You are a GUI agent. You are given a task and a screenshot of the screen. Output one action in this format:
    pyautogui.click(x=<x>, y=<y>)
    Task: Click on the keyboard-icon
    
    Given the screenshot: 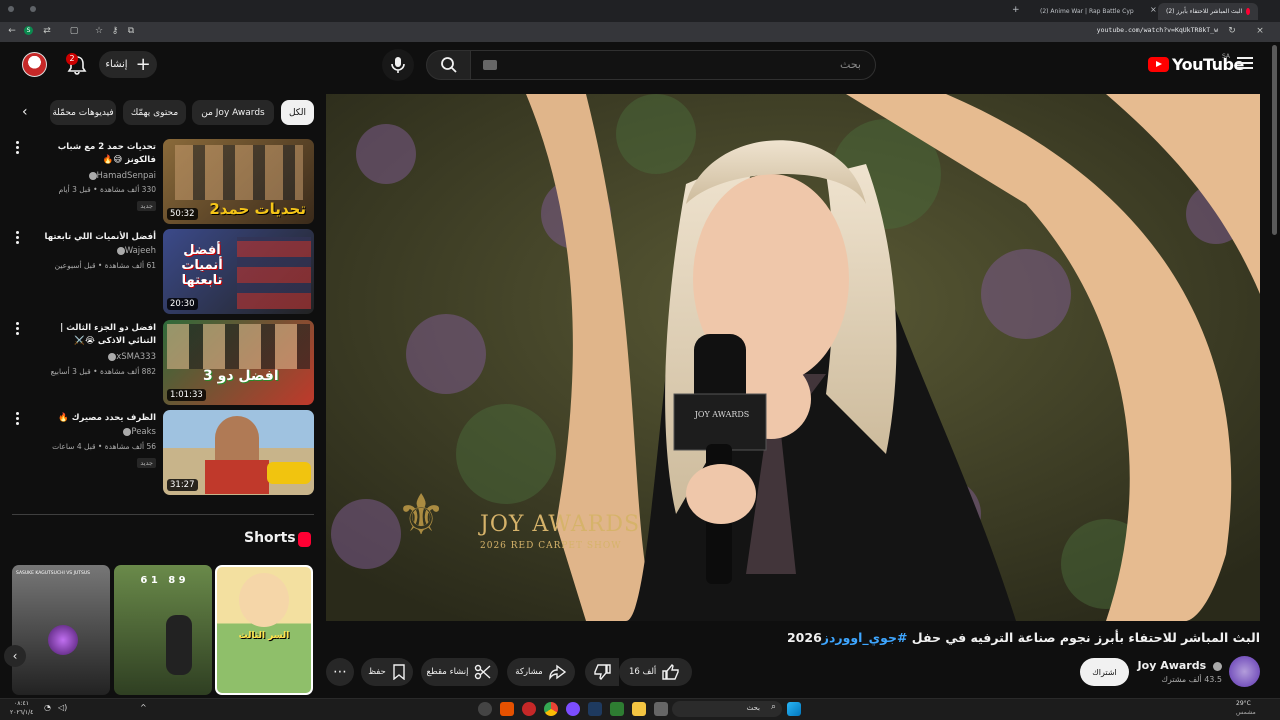 What is the action you would take?
    pyautogui.click(x=490, y=65)
    